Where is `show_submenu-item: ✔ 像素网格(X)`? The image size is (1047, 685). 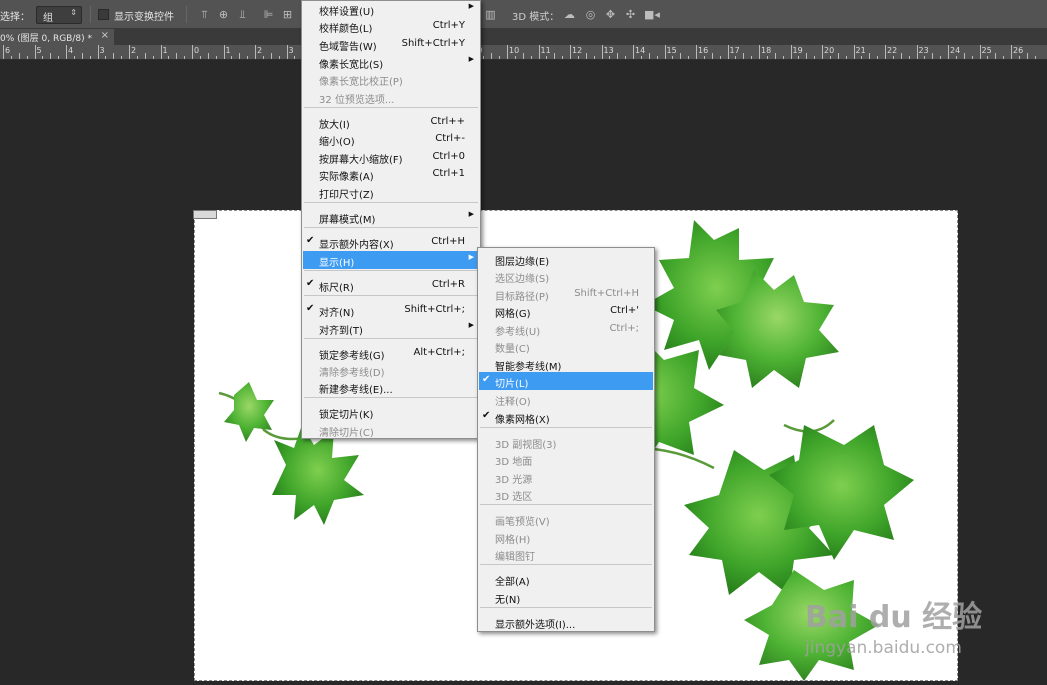
show_submenu-item: ✔ 像素网格(X) is located at coordinates (566, 417).